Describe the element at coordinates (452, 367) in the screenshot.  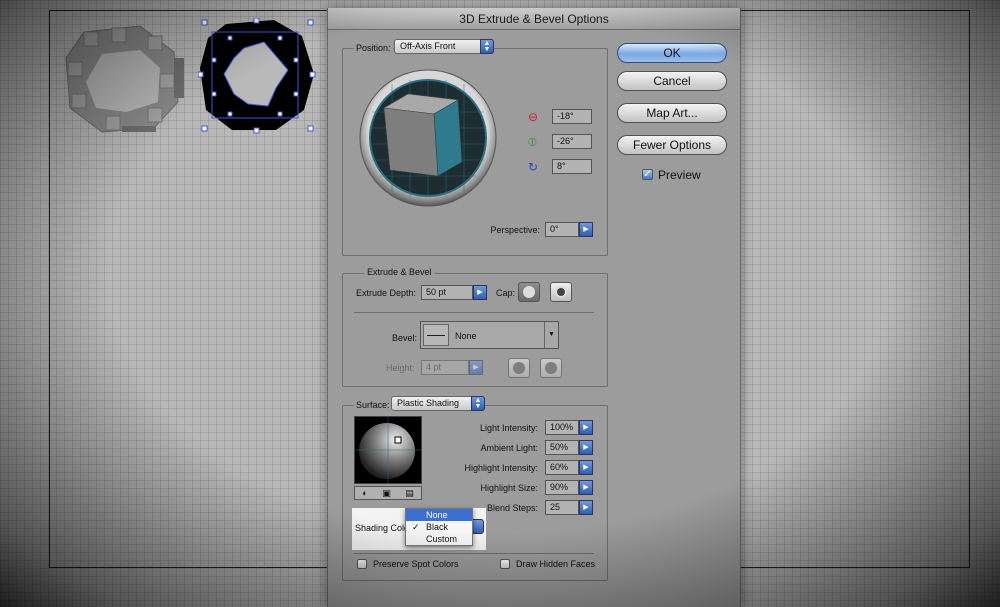
I see `height-field: 4 pt ▶` at that location.